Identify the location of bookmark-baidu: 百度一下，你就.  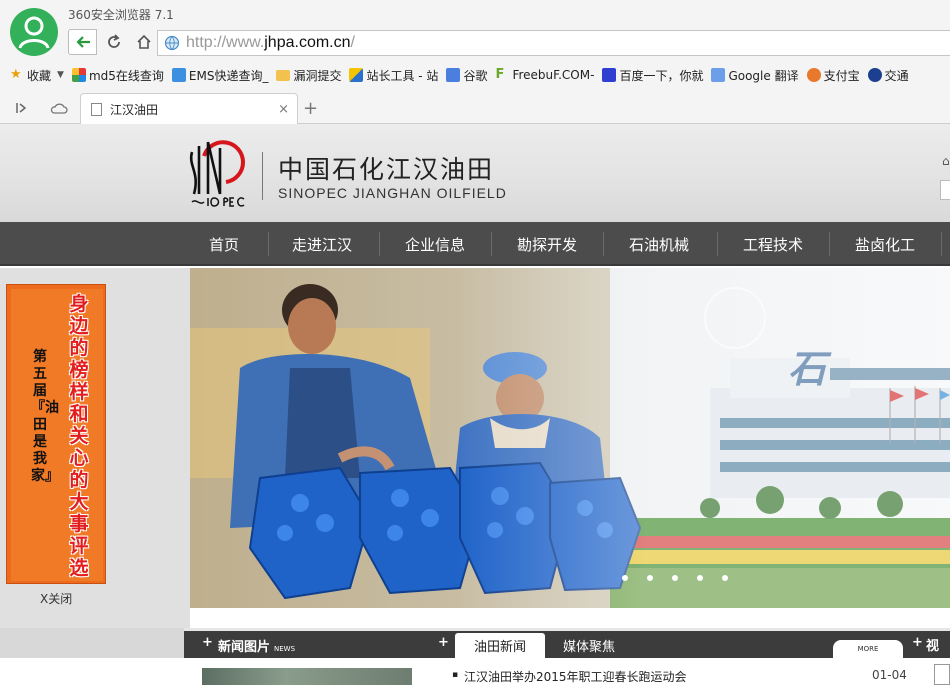
(652, 75).